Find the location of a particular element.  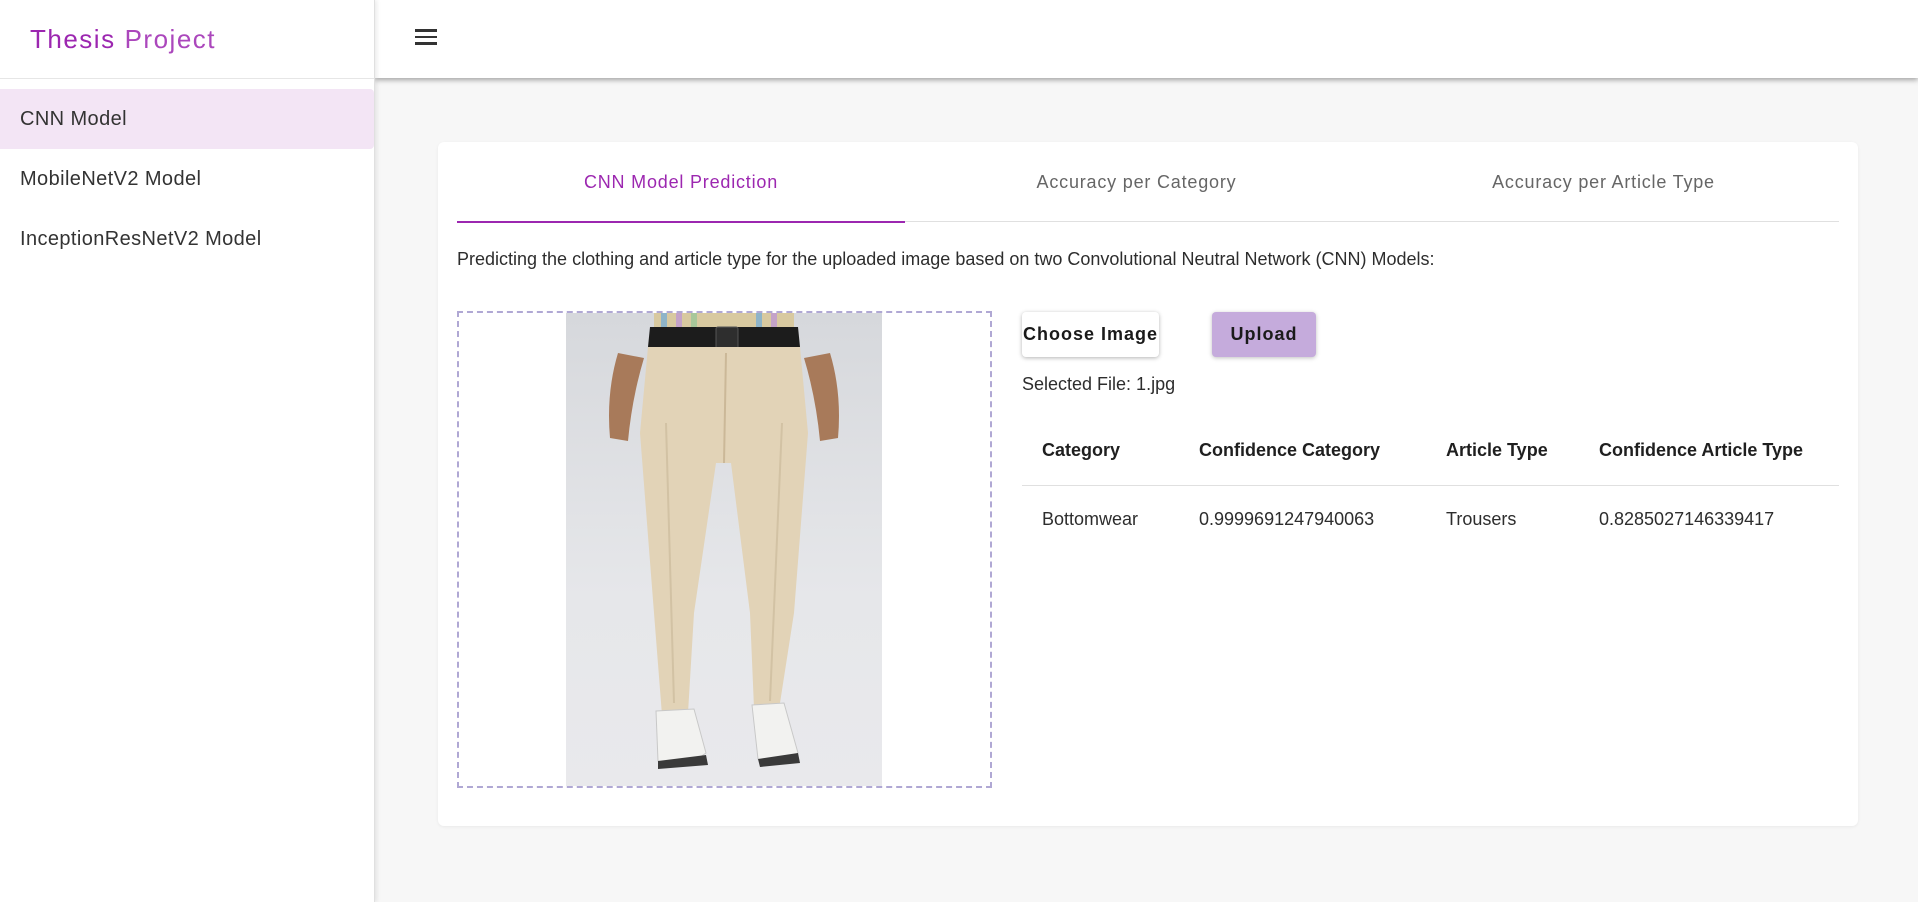

menu-icon is located at coordinates (426, 38).